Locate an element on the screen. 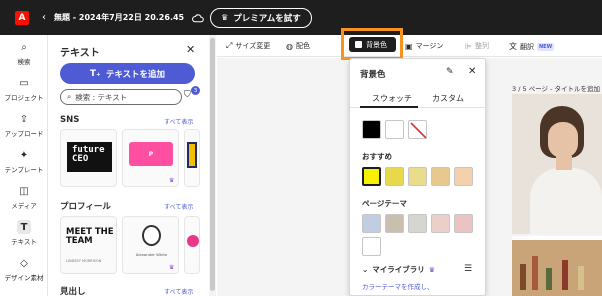 This screenshot has height=296, width=602. document-title: 無題 - 2024年7月22日 20.26.45 is located at coordinates (119, 17).